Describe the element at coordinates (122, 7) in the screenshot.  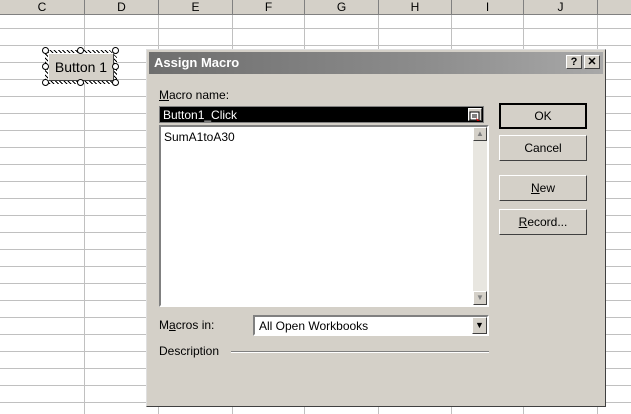
I see `column-header-d: D` at that location.